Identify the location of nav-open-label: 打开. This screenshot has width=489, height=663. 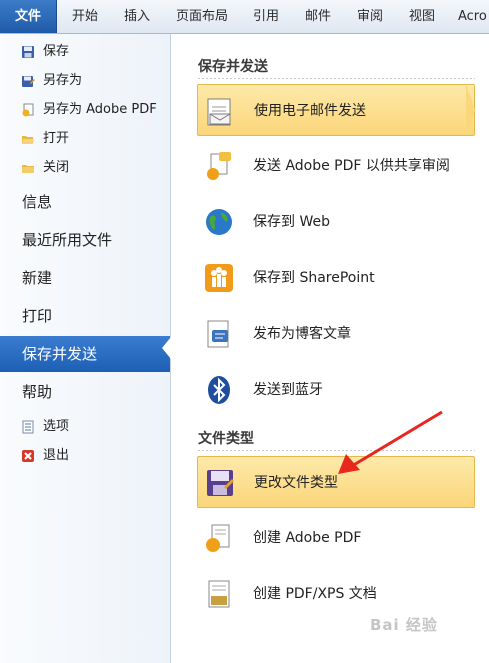
(56, 138).